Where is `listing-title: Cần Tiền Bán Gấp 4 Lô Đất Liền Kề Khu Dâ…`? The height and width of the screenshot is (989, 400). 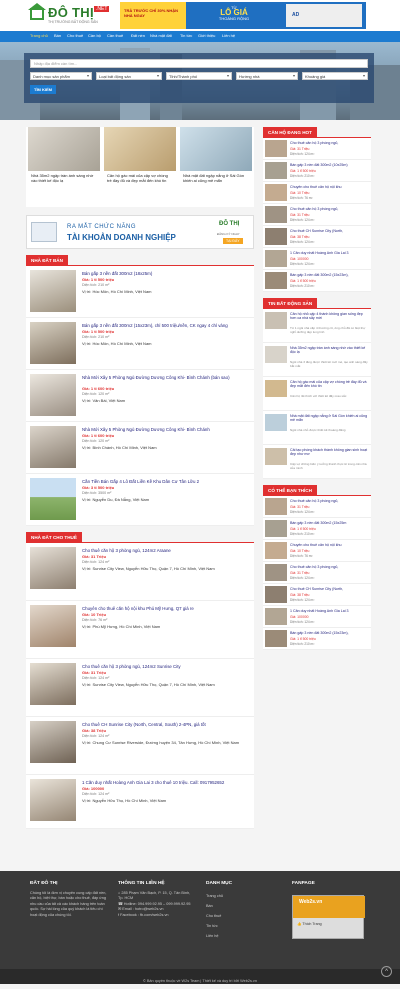 listing-title: Cần Tiền Bán Gấp 4 Lô Đất Liền Kề Khu Dâ… is located at coordinates (166, 481).